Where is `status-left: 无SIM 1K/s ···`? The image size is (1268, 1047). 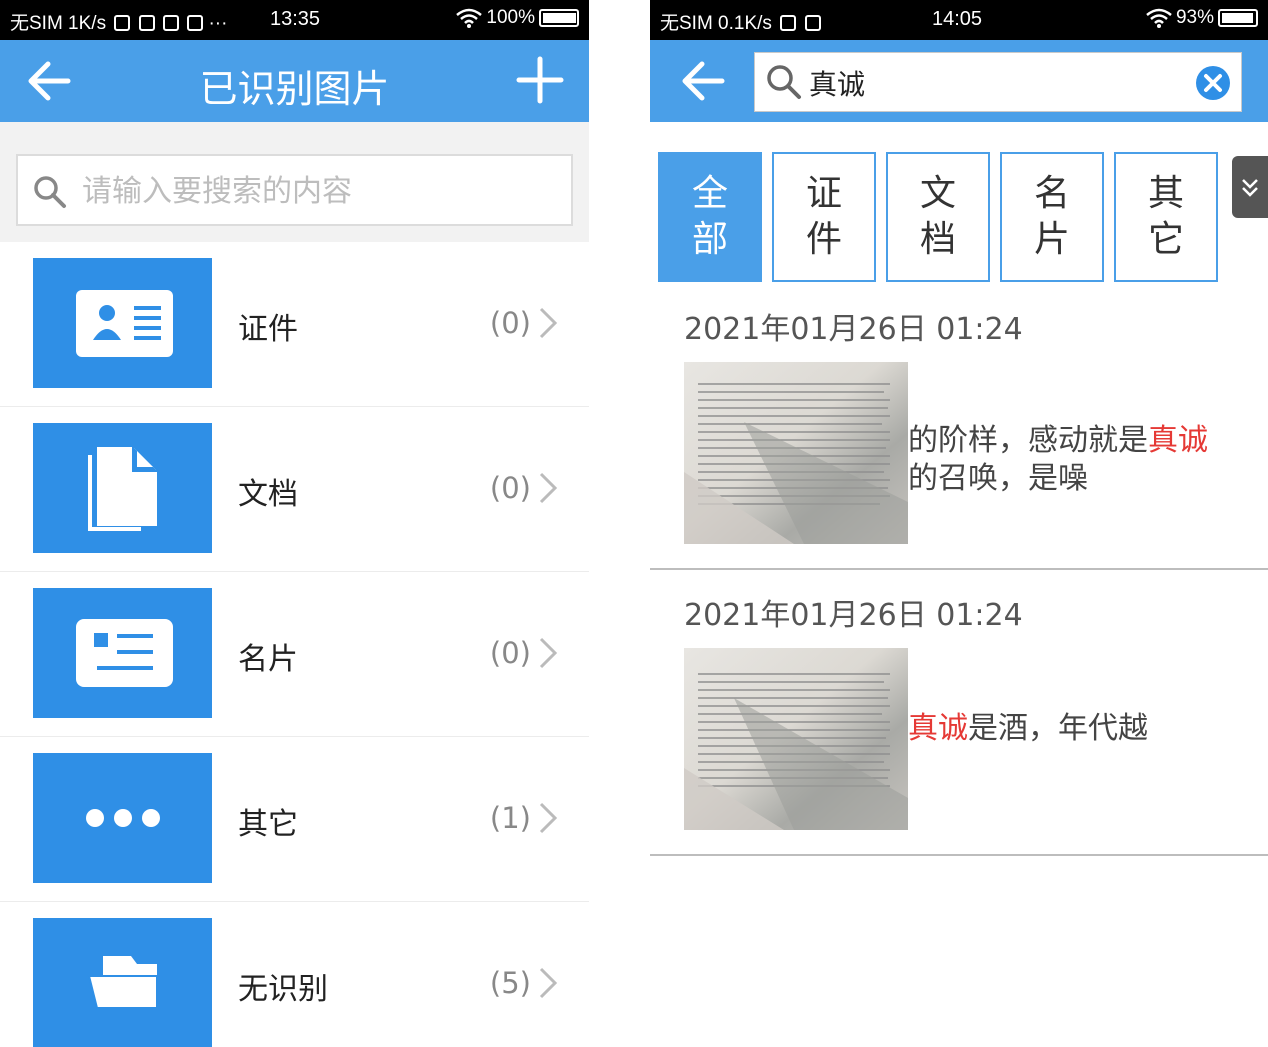 status-left: 无SIM 1K/s ··· is located at coordinates (118, 21).